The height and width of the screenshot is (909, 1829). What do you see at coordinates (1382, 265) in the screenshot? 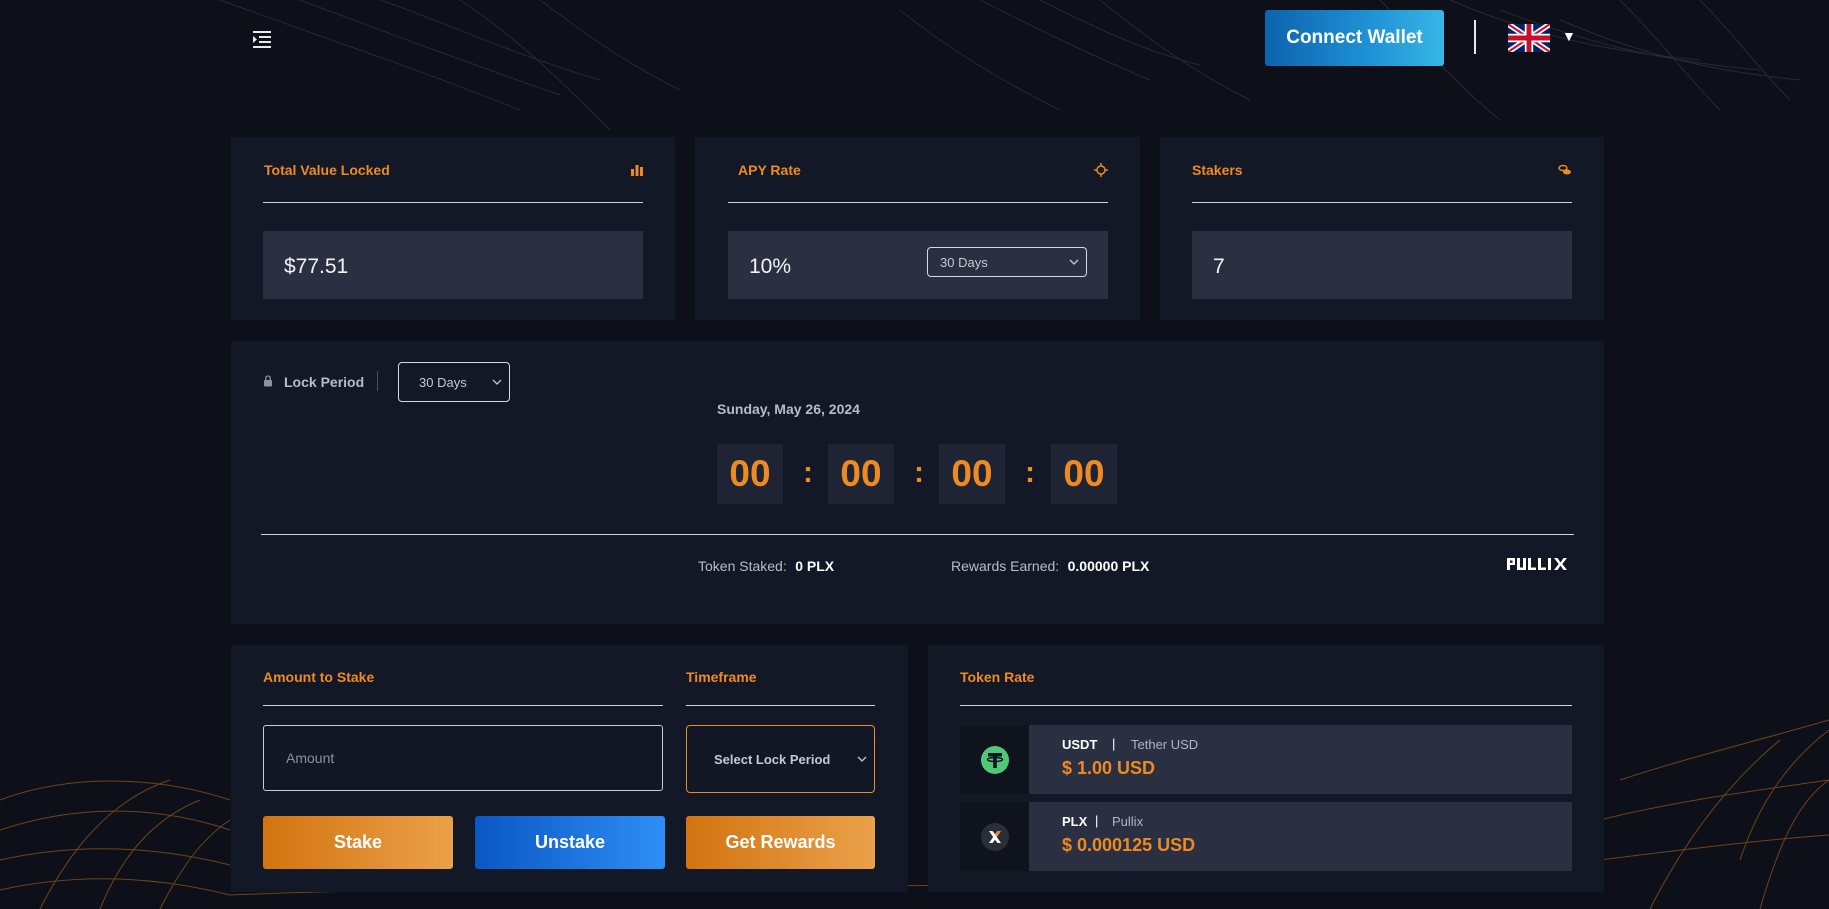
I see `stakers-value-box: 7` at bounding box center [1382, 265].